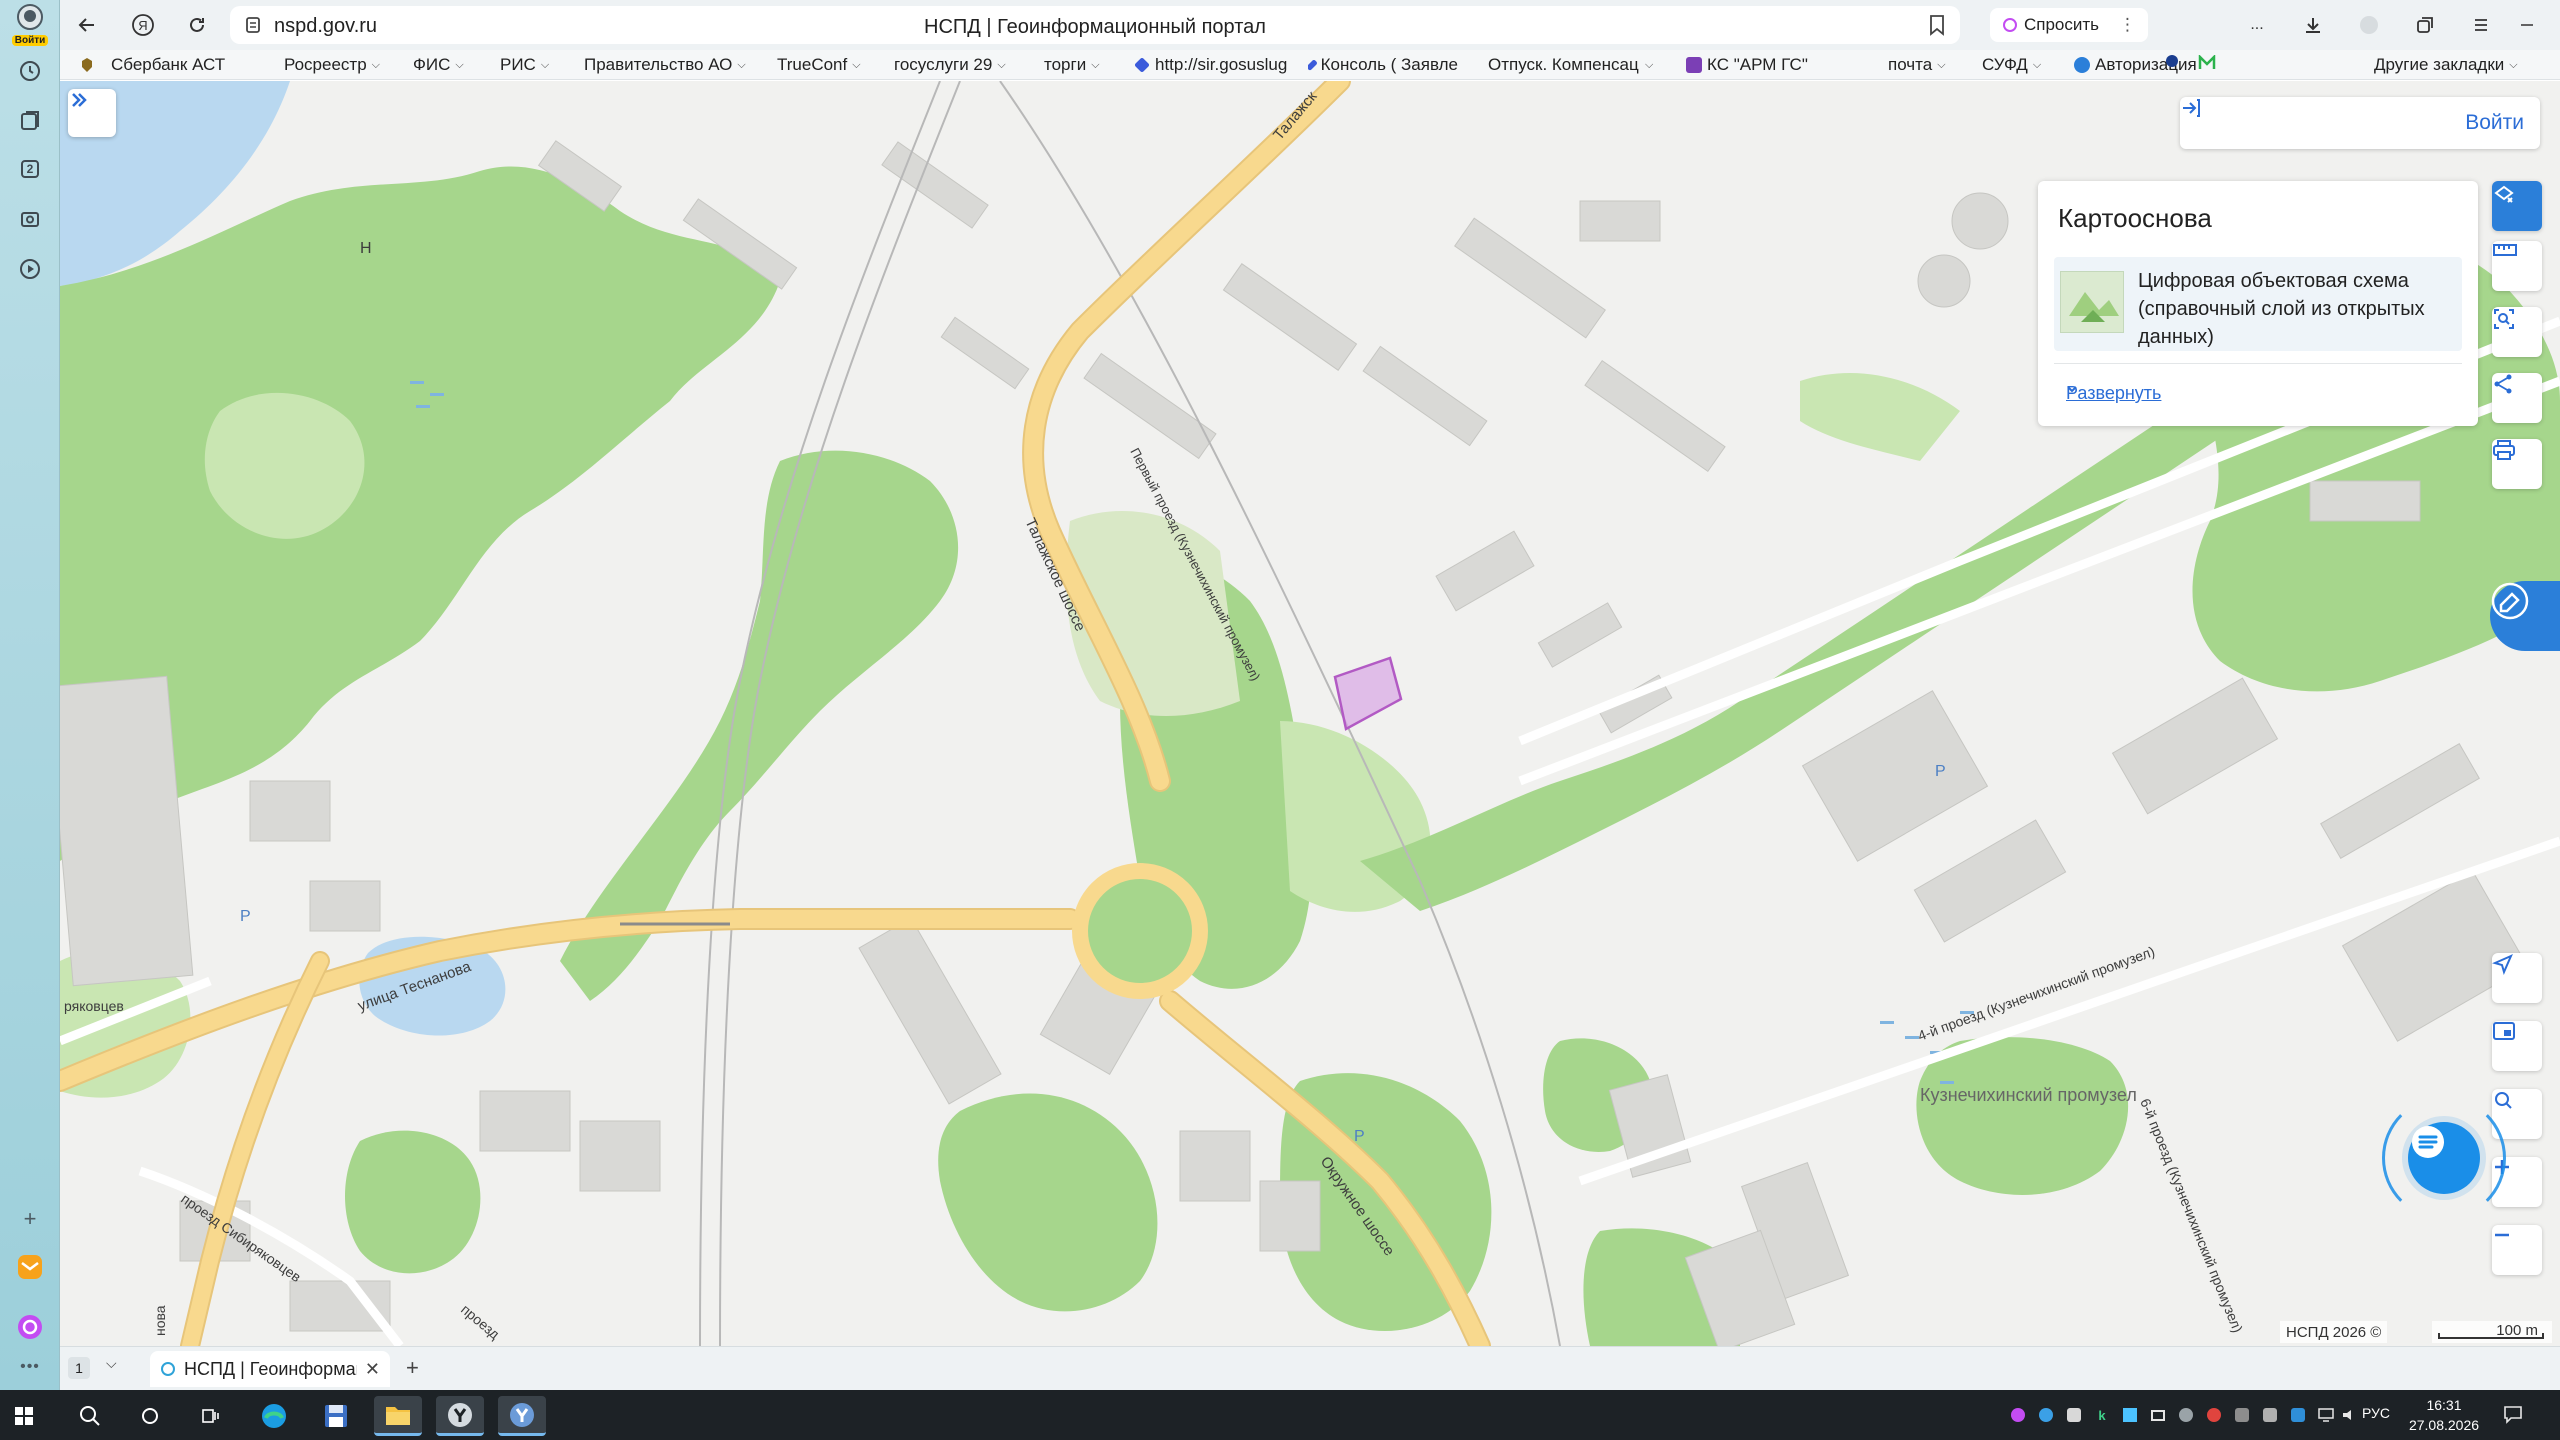 Image resolution: width=2560 pixels, height=1440 pixels. Describe the element at coordinates (1747, 65) in the screenshot. I see `bookmark-arm-gs: КС "АРМ ГС"` at that location.